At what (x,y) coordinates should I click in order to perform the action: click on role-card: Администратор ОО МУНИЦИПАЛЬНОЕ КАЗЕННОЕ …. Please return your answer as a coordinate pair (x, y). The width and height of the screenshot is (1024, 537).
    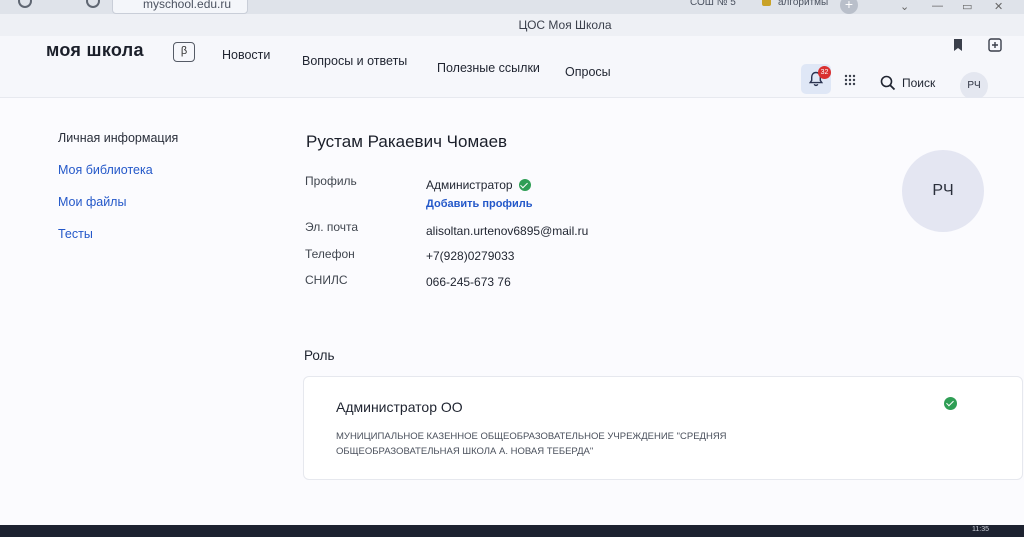
    Looking at the image, I should click on (663, 428).